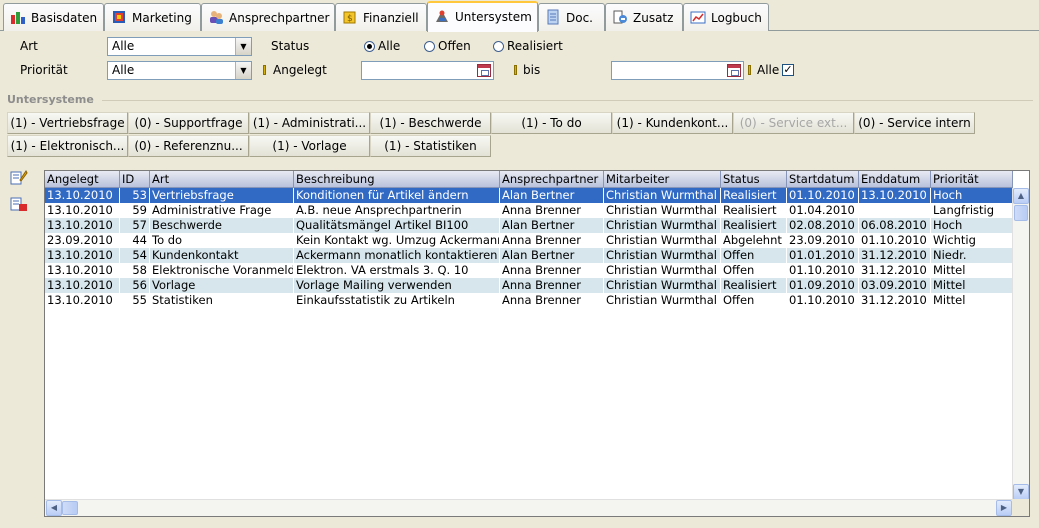 The image size is (1039, 528). I want to click on edit-entry-icon, so click(19, 177).